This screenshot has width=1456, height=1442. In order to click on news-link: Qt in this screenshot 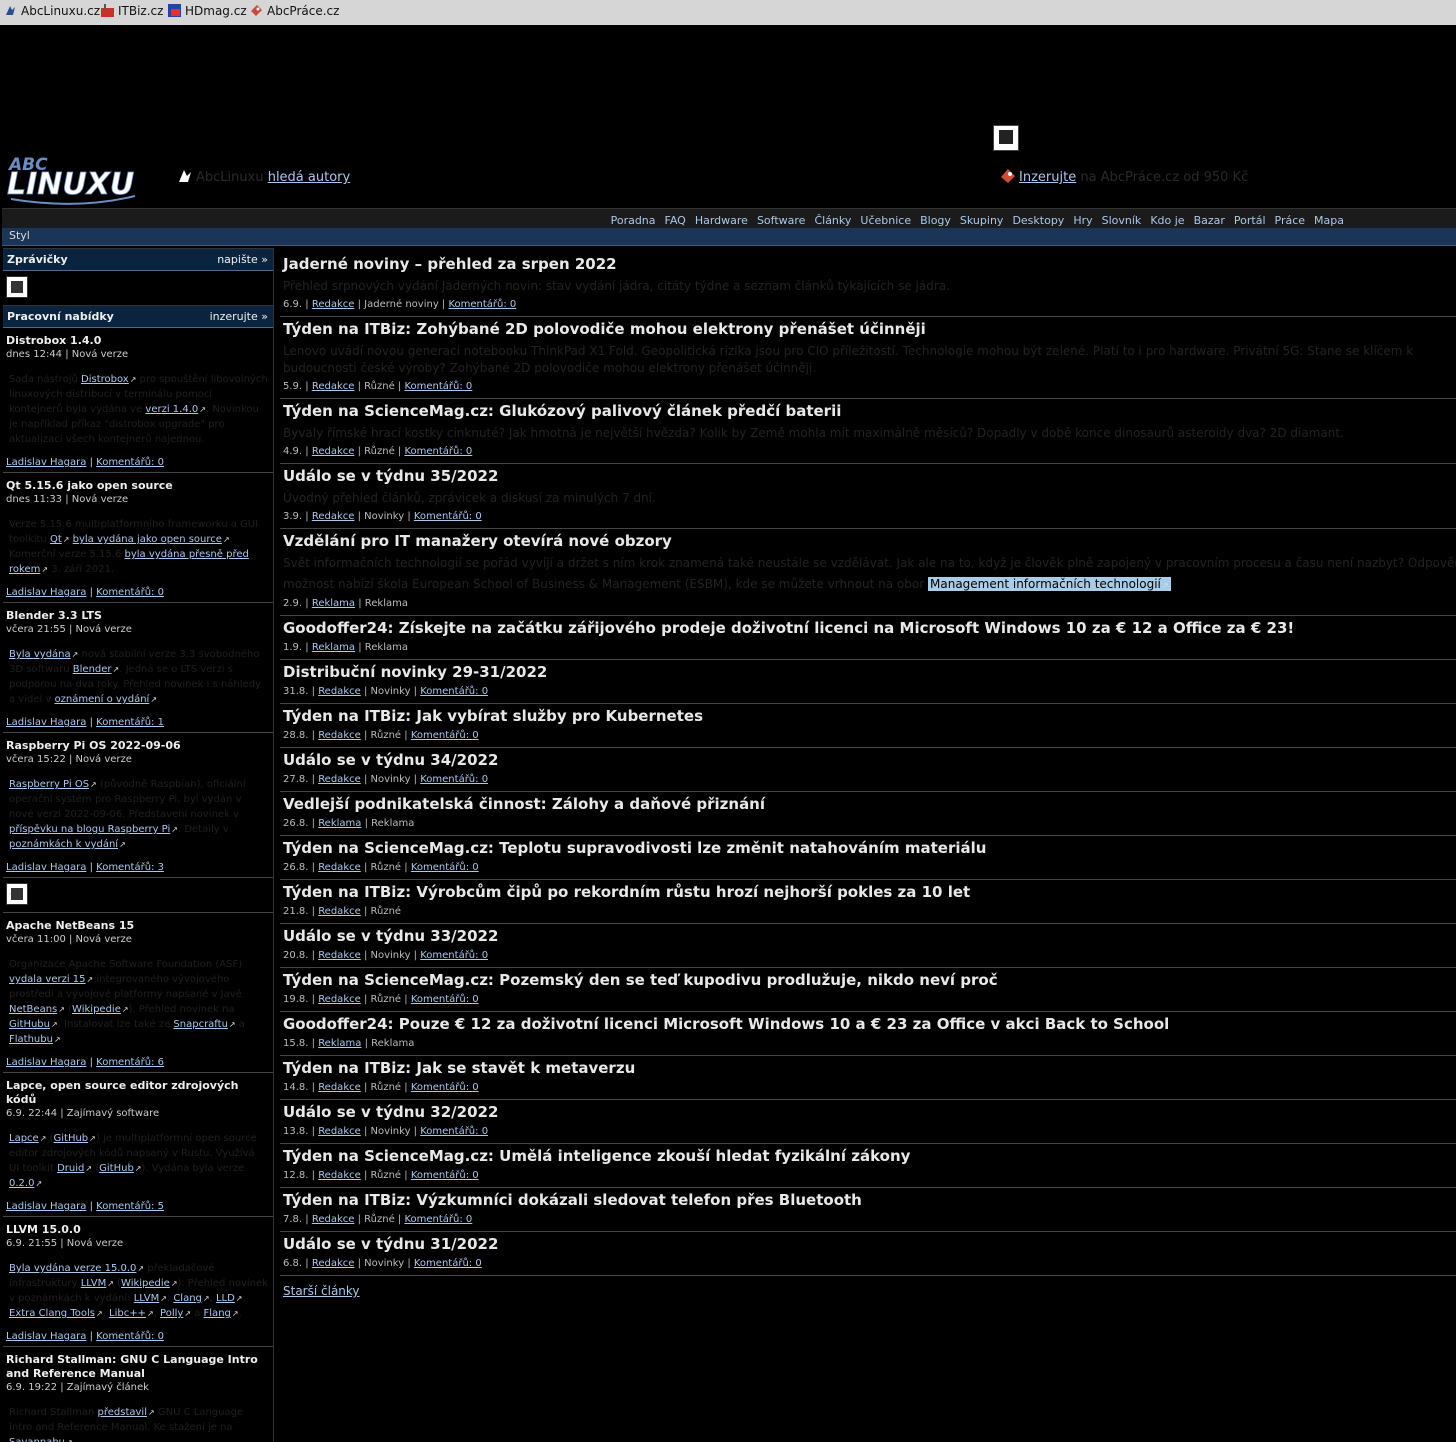, I will do `click(60, 539)`.